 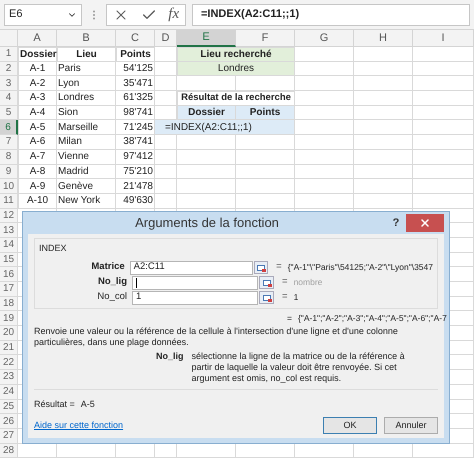 What do you see at coordinates (9, 274) in the screenshot?
I see `row-header: 16` at bounding box center [9, 274].